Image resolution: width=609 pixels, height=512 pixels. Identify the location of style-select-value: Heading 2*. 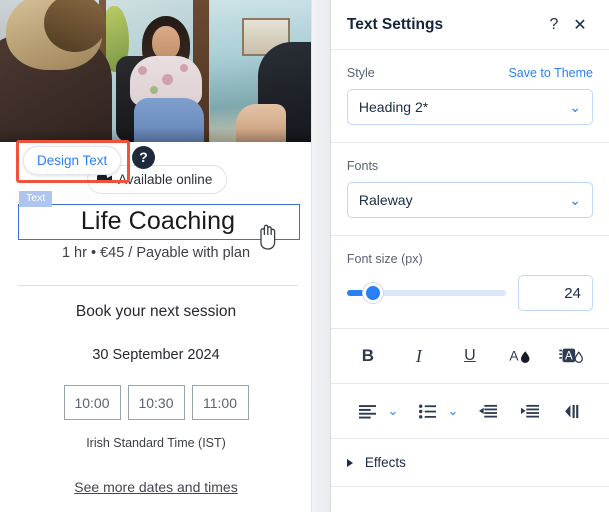
(393, 107).